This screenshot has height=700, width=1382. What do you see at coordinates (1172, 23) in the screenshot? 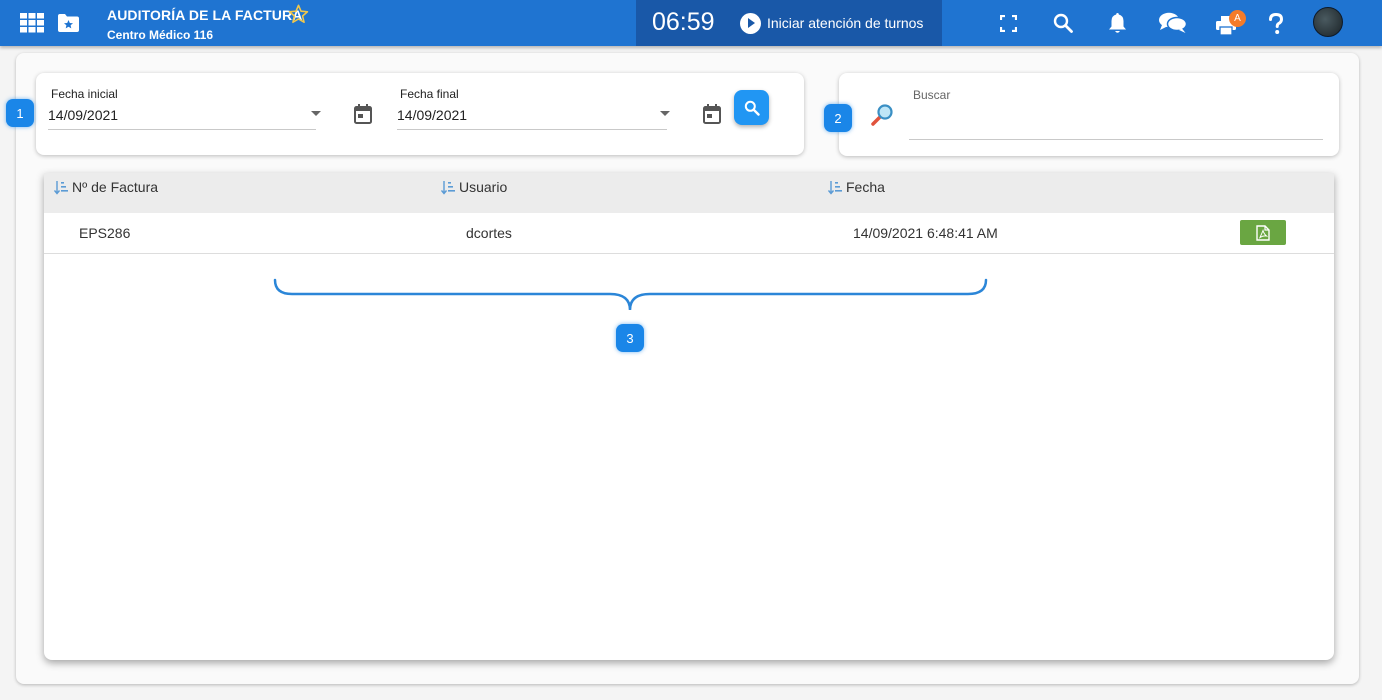
I see `chat-icon` at bounding box center [1172, 23].